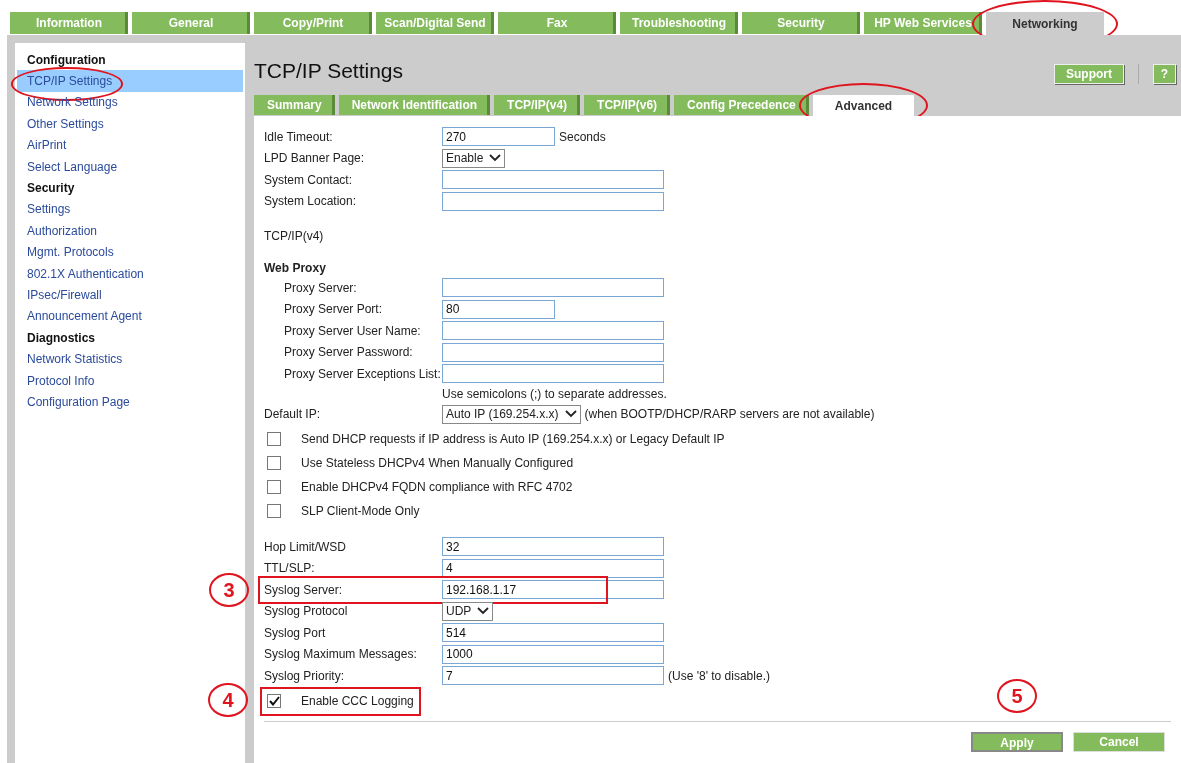 Image resolution: width=1181 pixels, height=763 pixels. Describe the element at coordinates (305, 676) in the screenshot. I see `field-label: Syslog Priority:` at that location.